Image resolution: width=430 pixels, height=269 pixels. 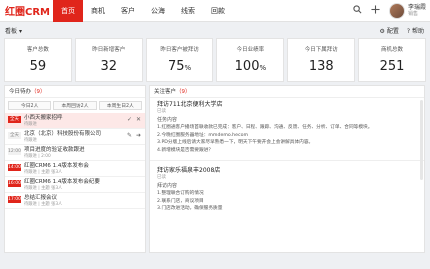 I want to click on stat-card: 商机总数 251, so click(x=392, y=60).